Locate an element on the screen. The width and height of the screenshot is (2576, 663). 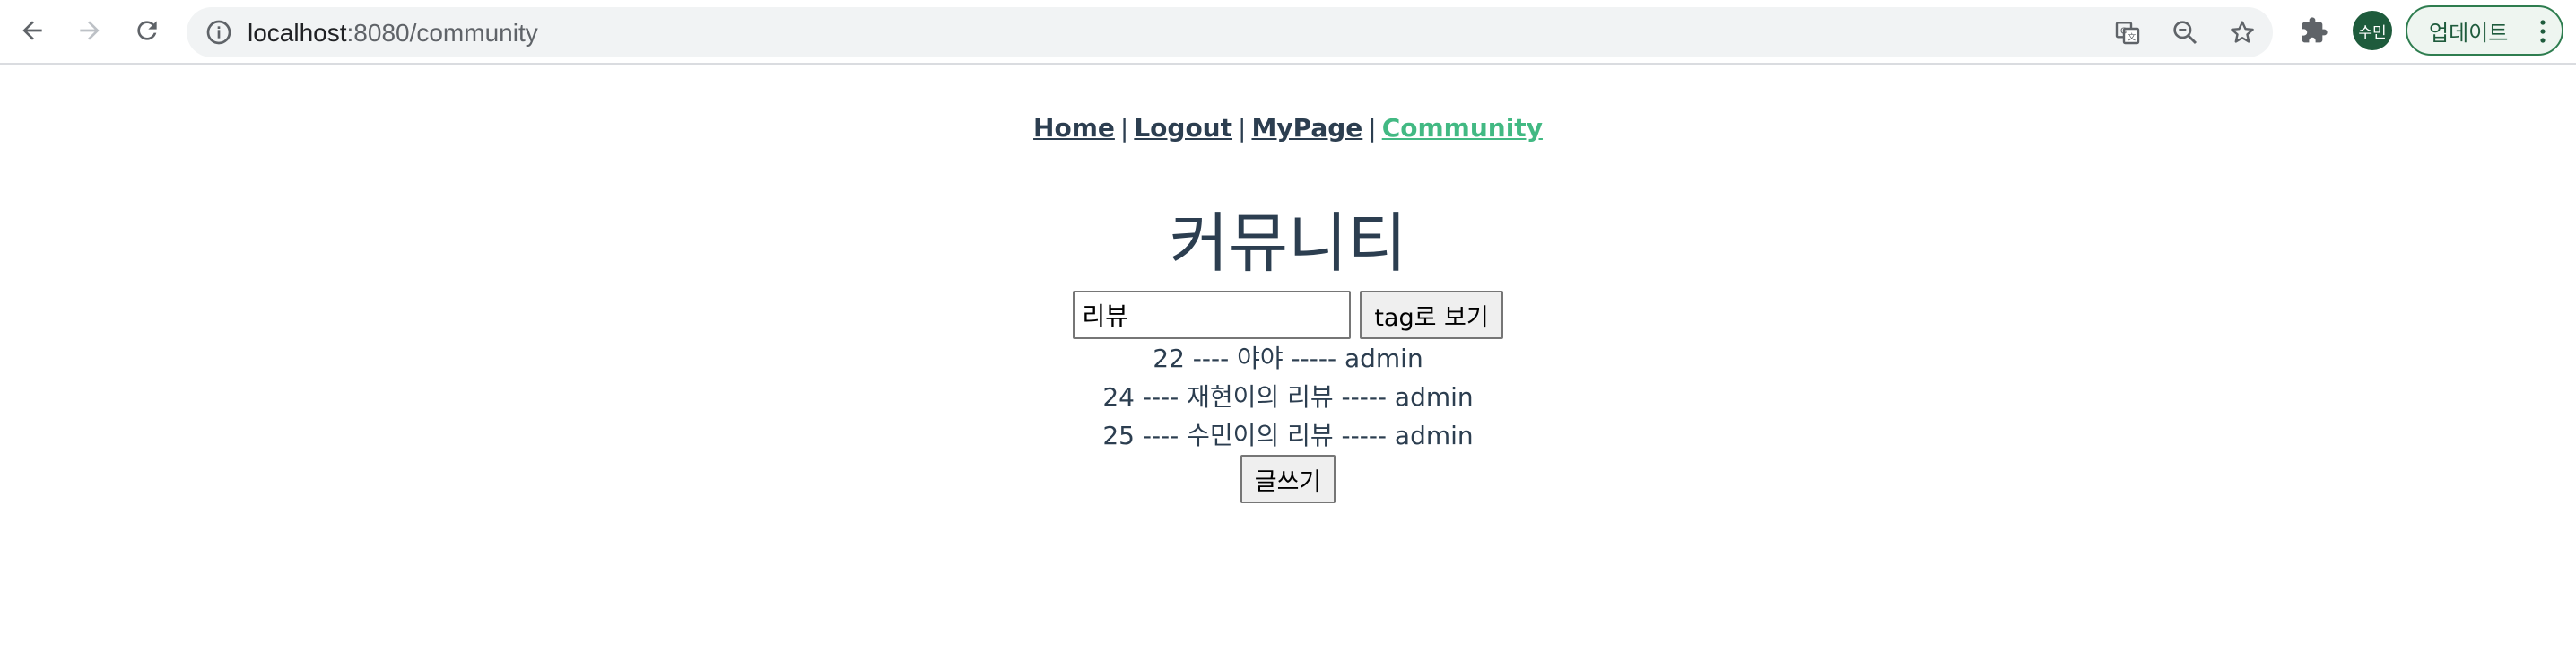
url-host: localhost is located at coordinates (297, 33).